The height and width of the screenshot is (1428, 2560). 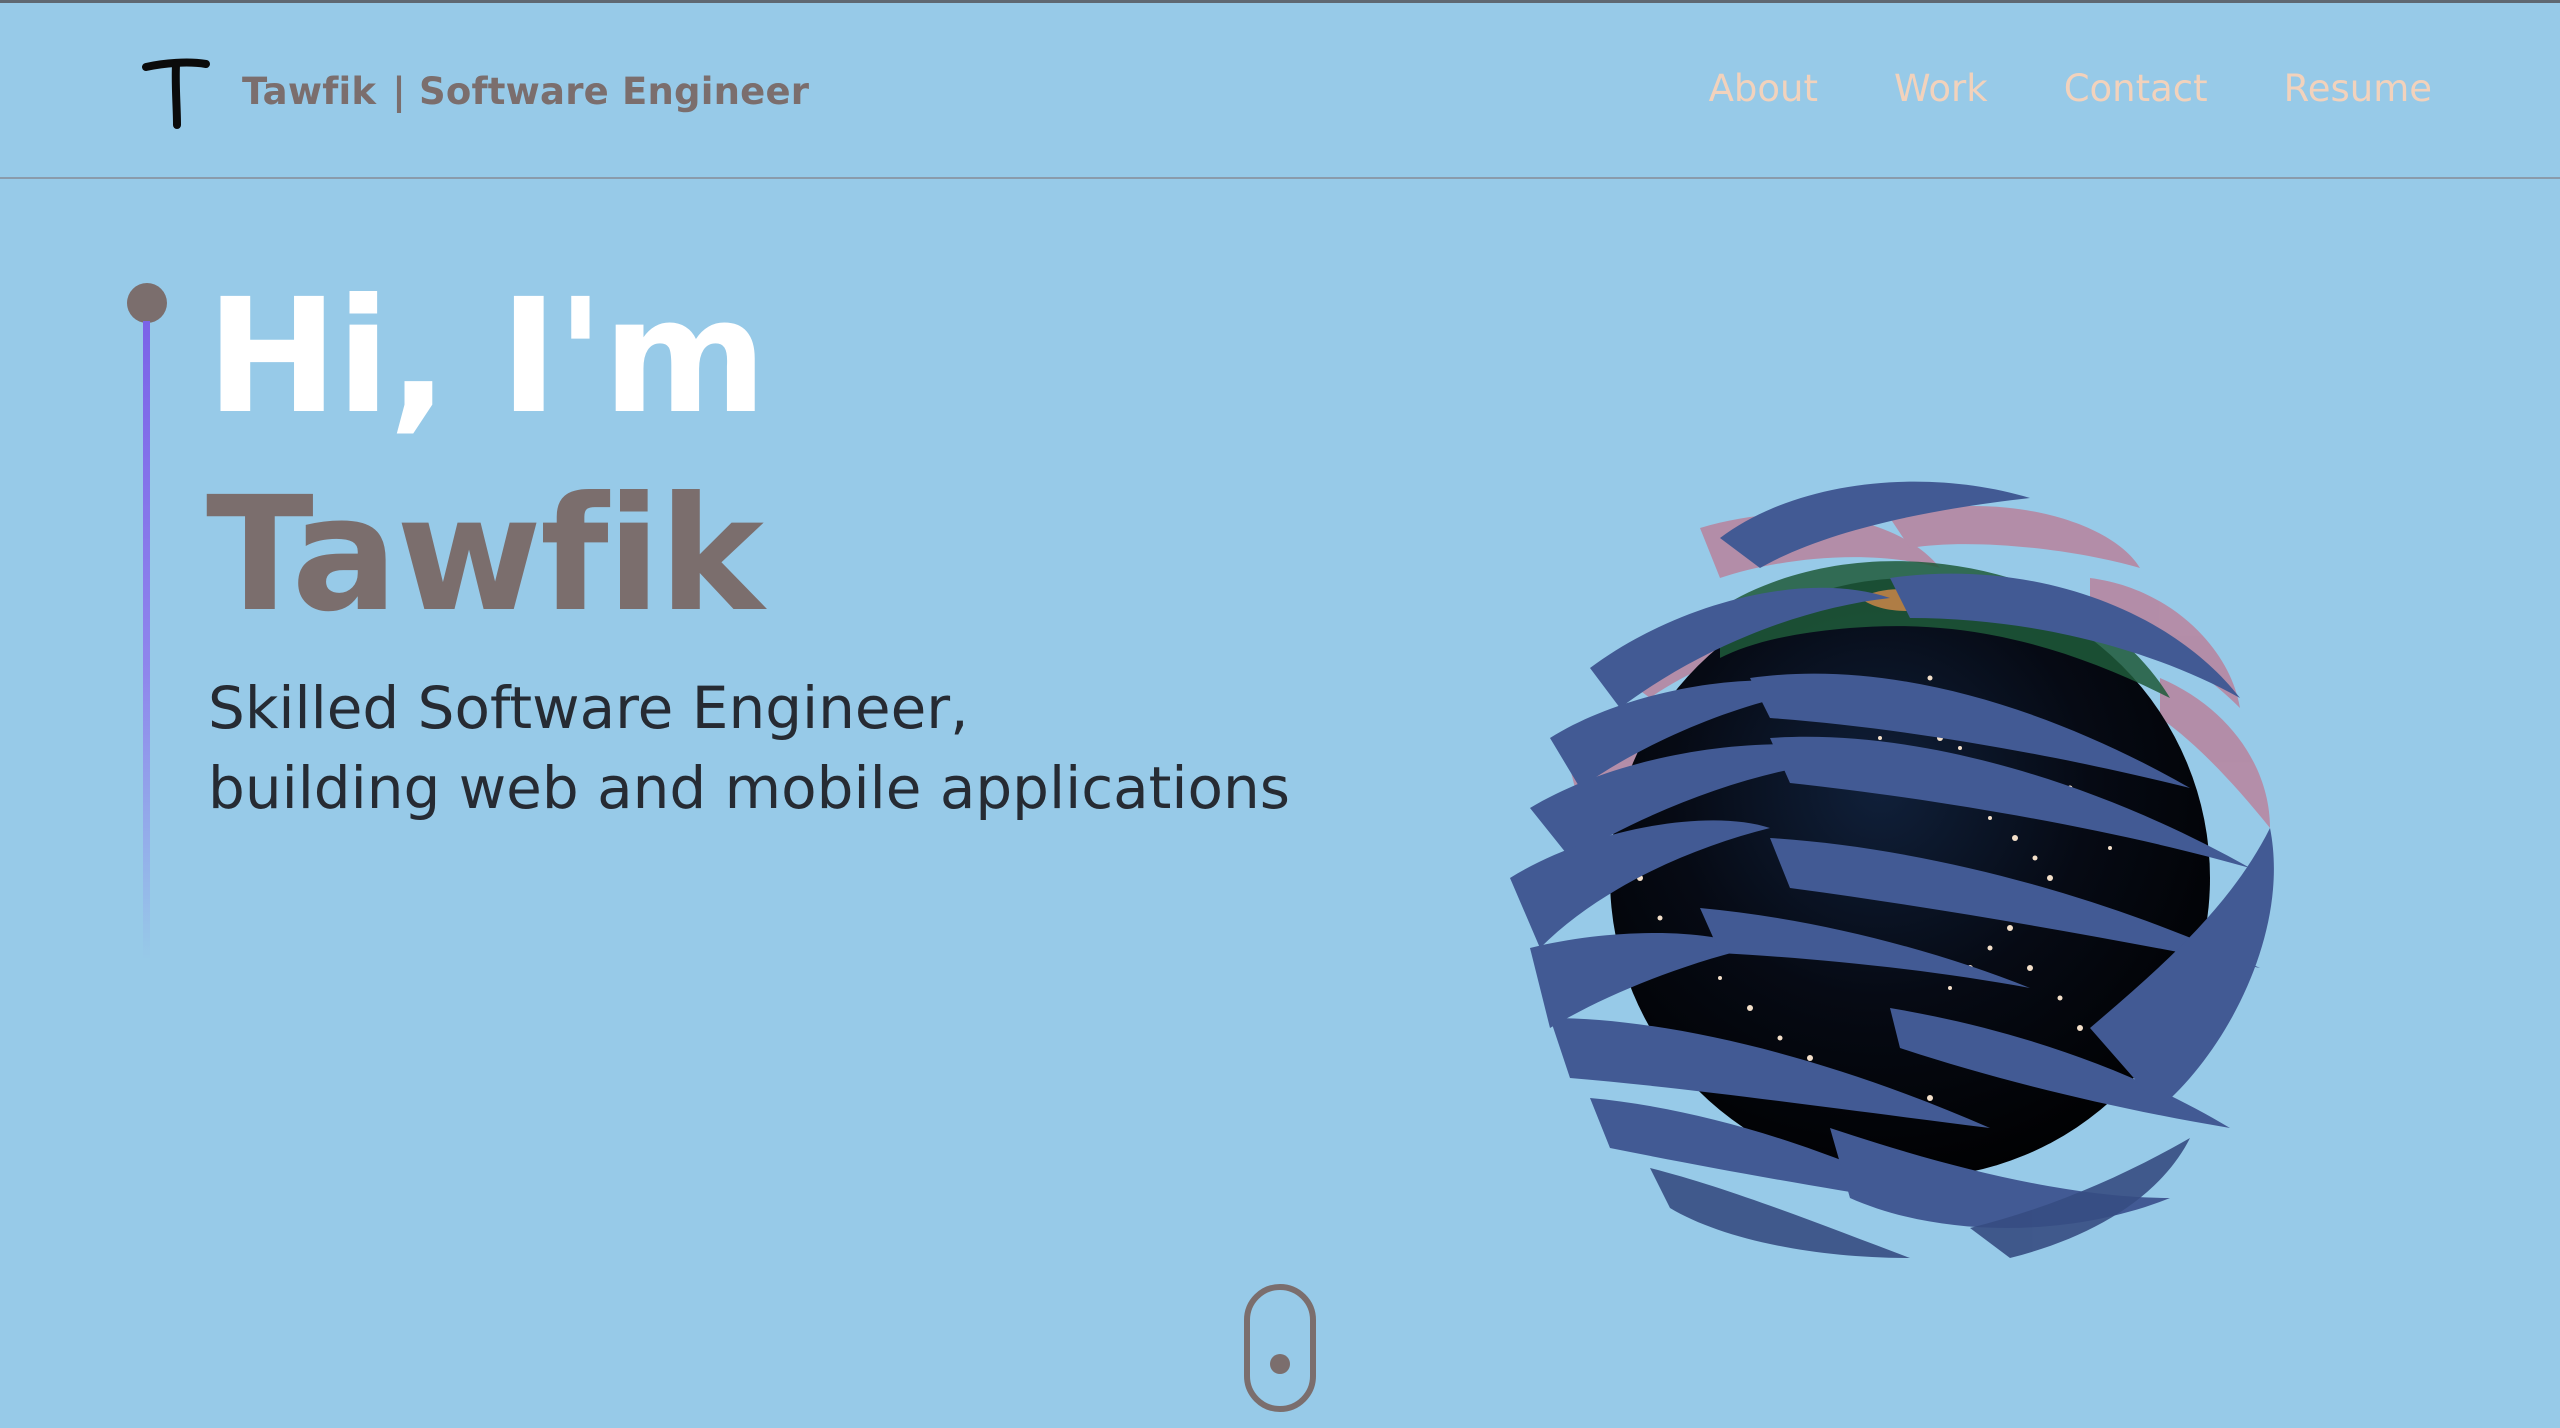 What do you see at coordinates (749, 788) in the screenshot?
I see `hero-subtitle-line-2: building web and mobile applications` at bounding box center [749, 788].